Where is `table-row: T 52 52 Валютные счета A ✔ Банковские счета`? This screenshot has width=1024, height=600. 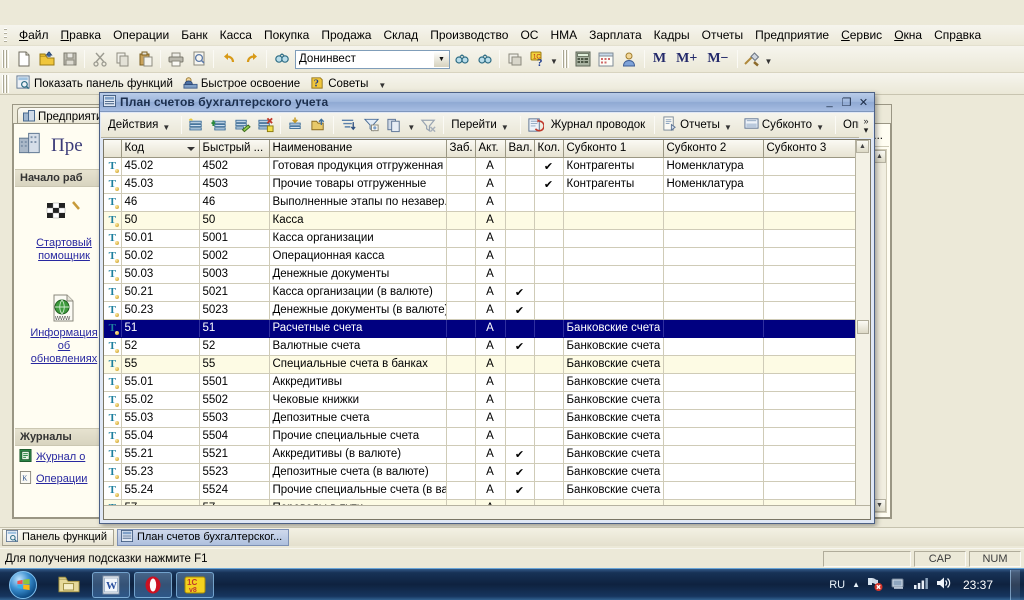 table-row: T 52 52 Валютные счета A ✔ Банковские счета is located at coordinates (479, 346).